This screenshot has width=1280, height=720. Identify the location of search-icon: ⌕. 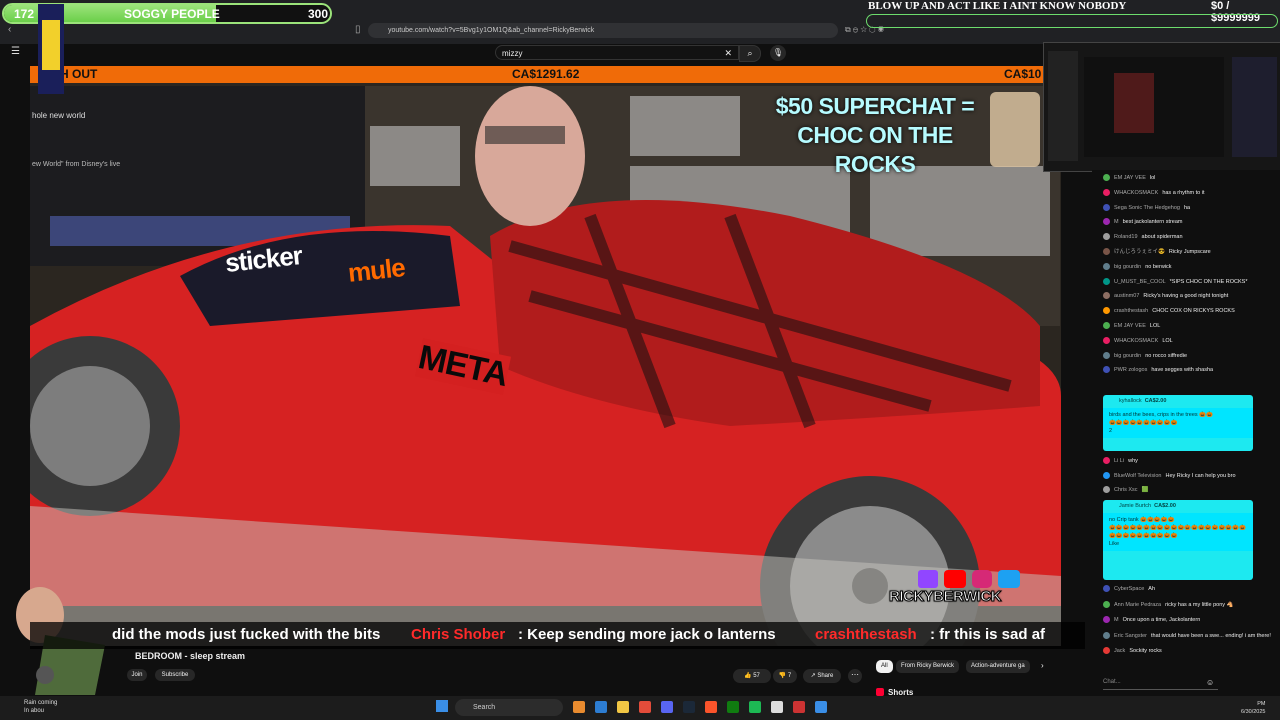
(750, 53).